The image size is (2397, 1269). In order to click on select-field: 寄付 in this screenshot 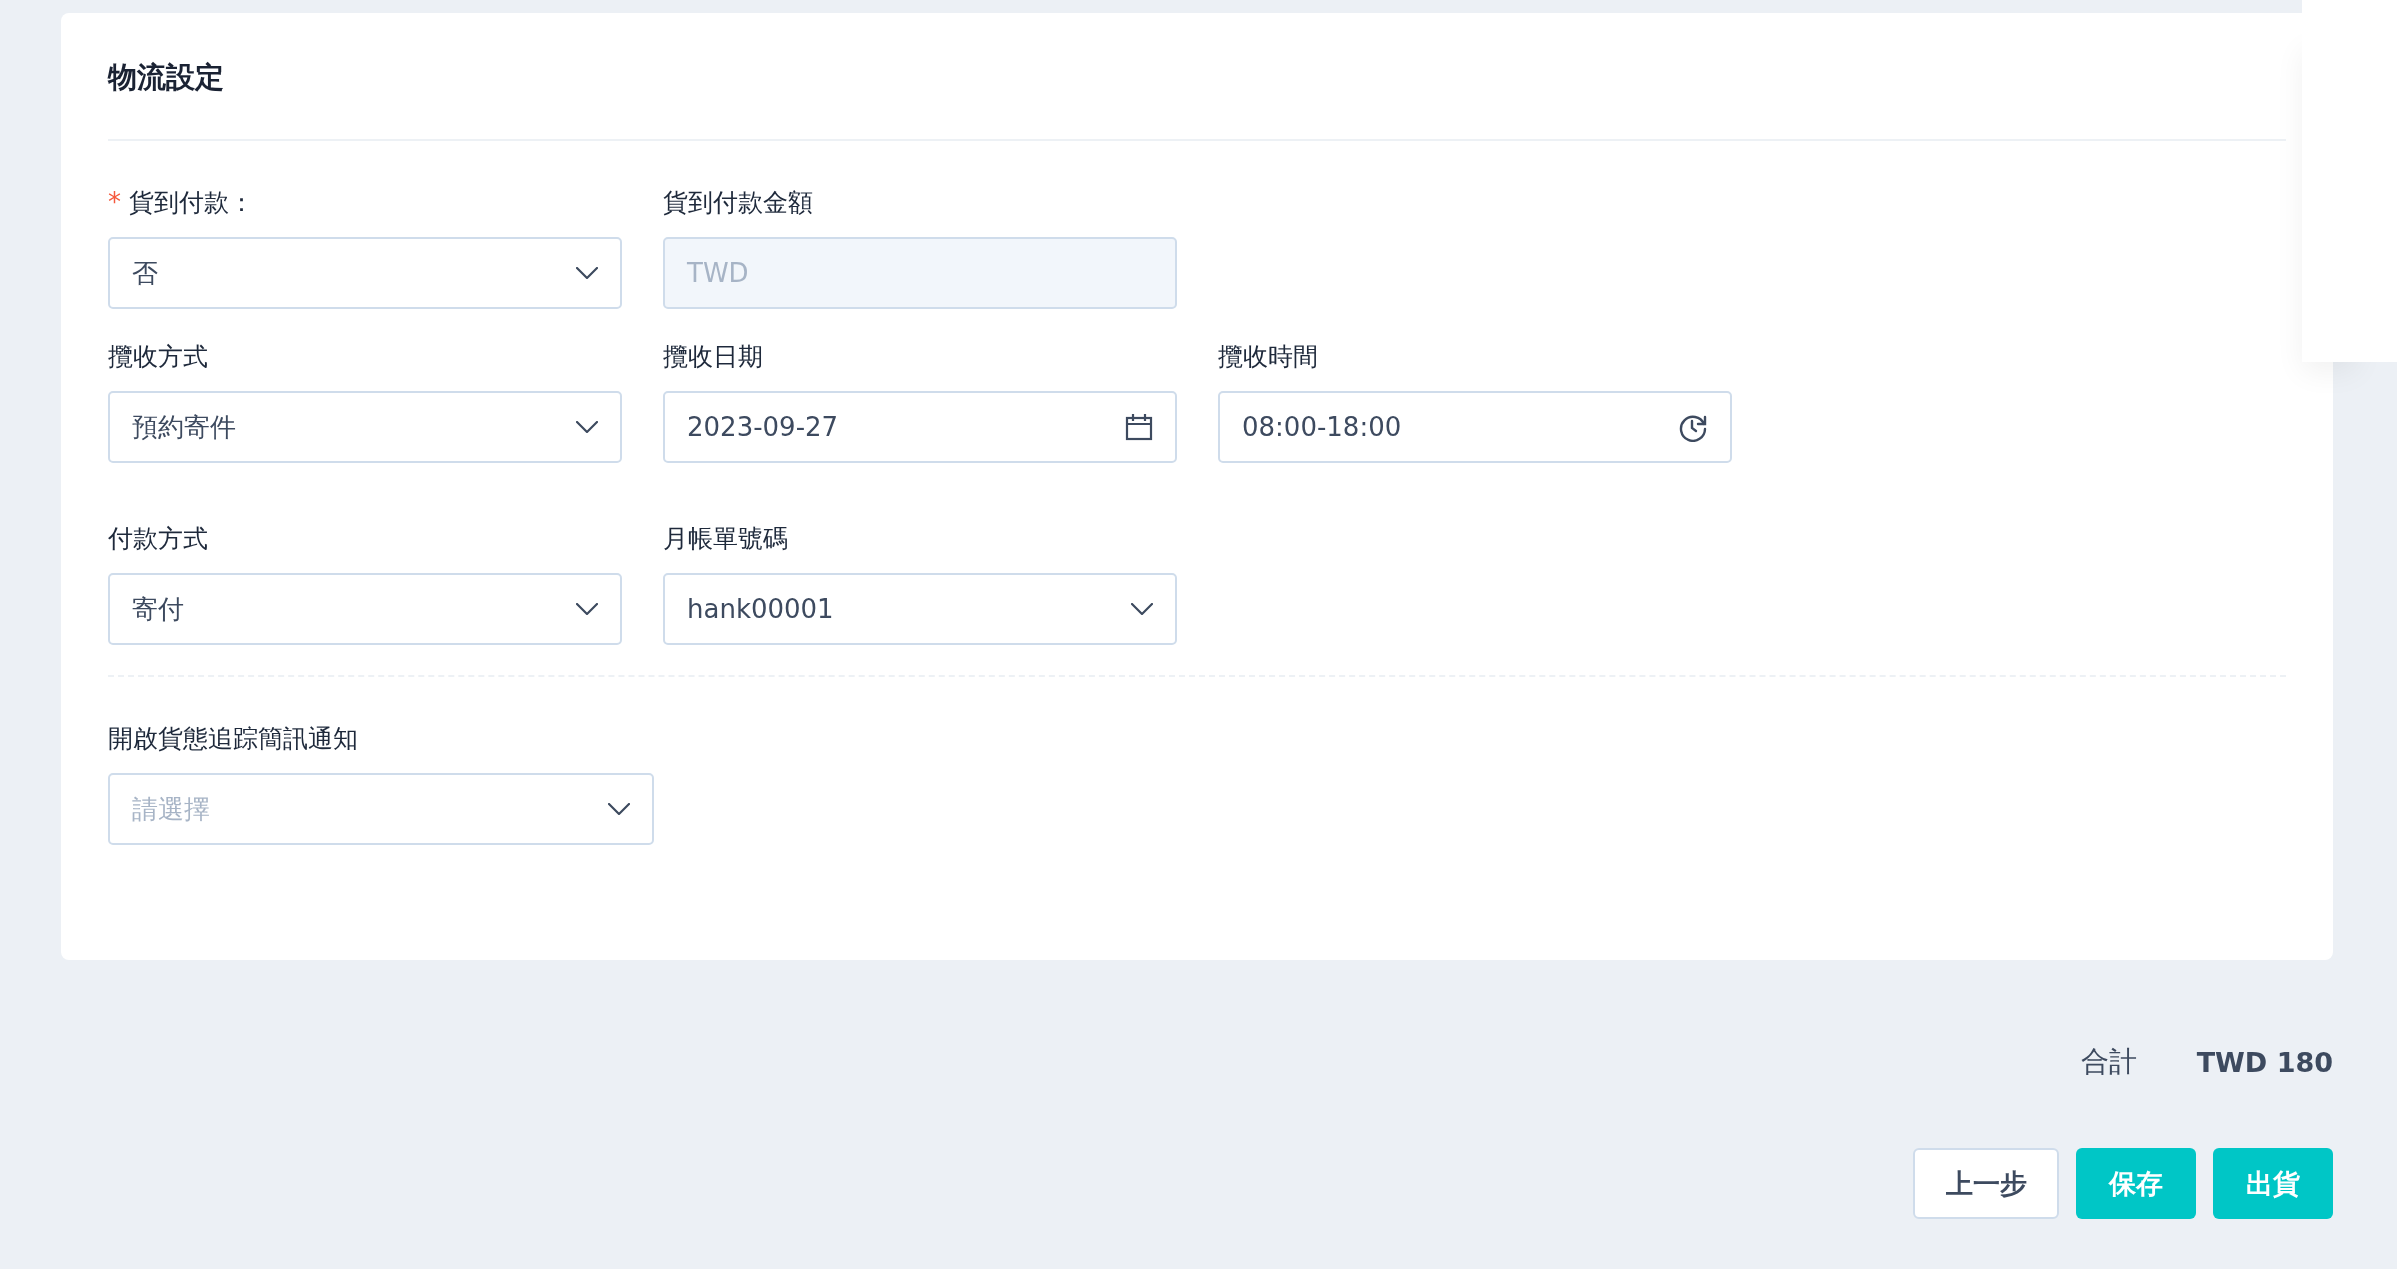, I will do `click(365, 609)`.